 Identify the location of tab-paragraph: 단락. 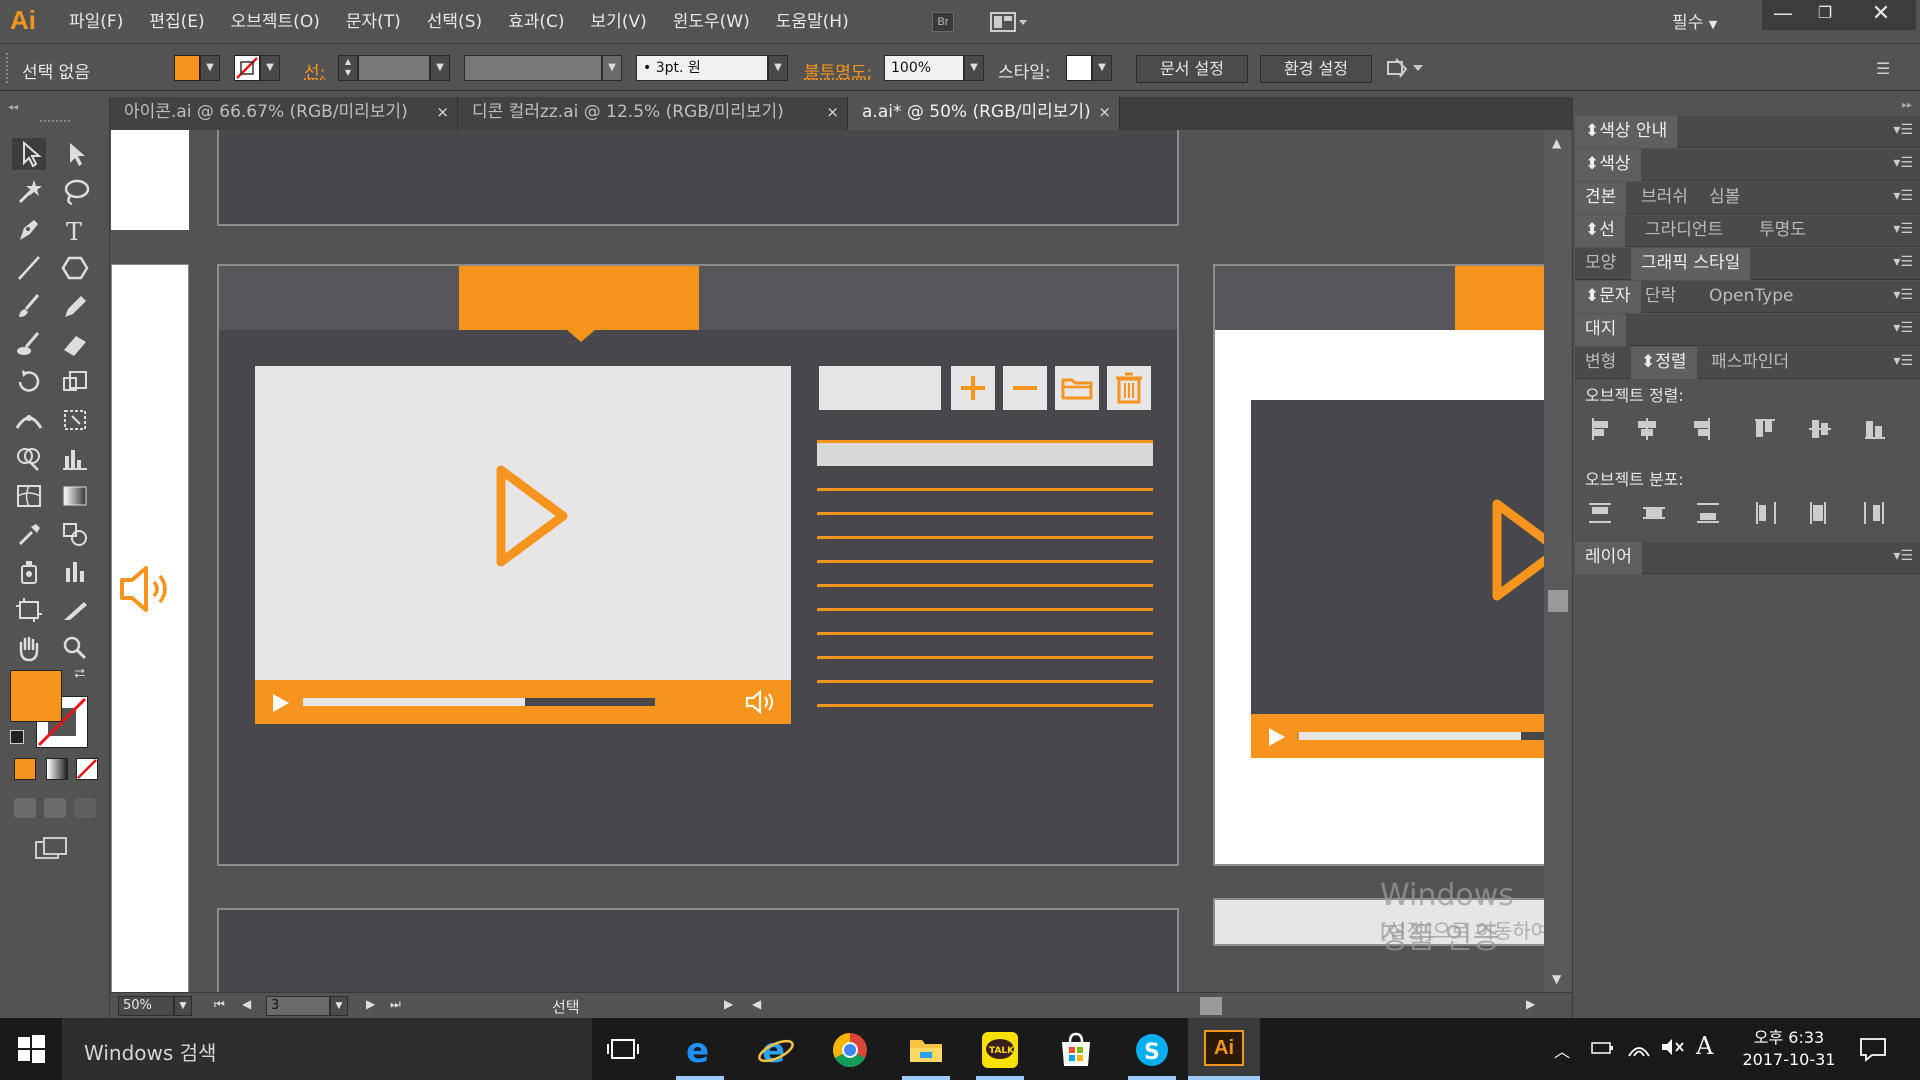
(1660, 297).